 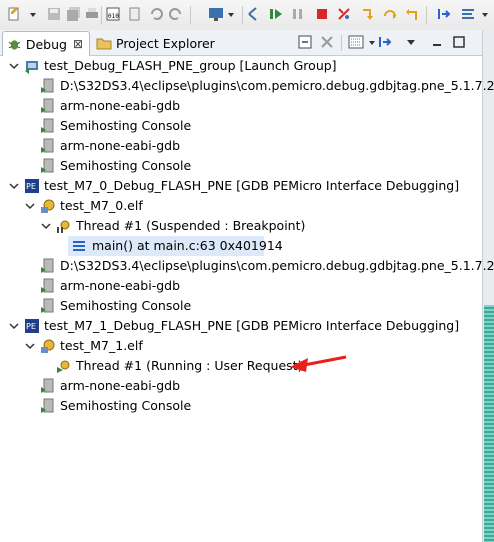 What do you see at coordinates (241, 346) in the screenshot?
I see `tree-item-debug-target: test_M7_1.elf` at bounding box center [241, 346].